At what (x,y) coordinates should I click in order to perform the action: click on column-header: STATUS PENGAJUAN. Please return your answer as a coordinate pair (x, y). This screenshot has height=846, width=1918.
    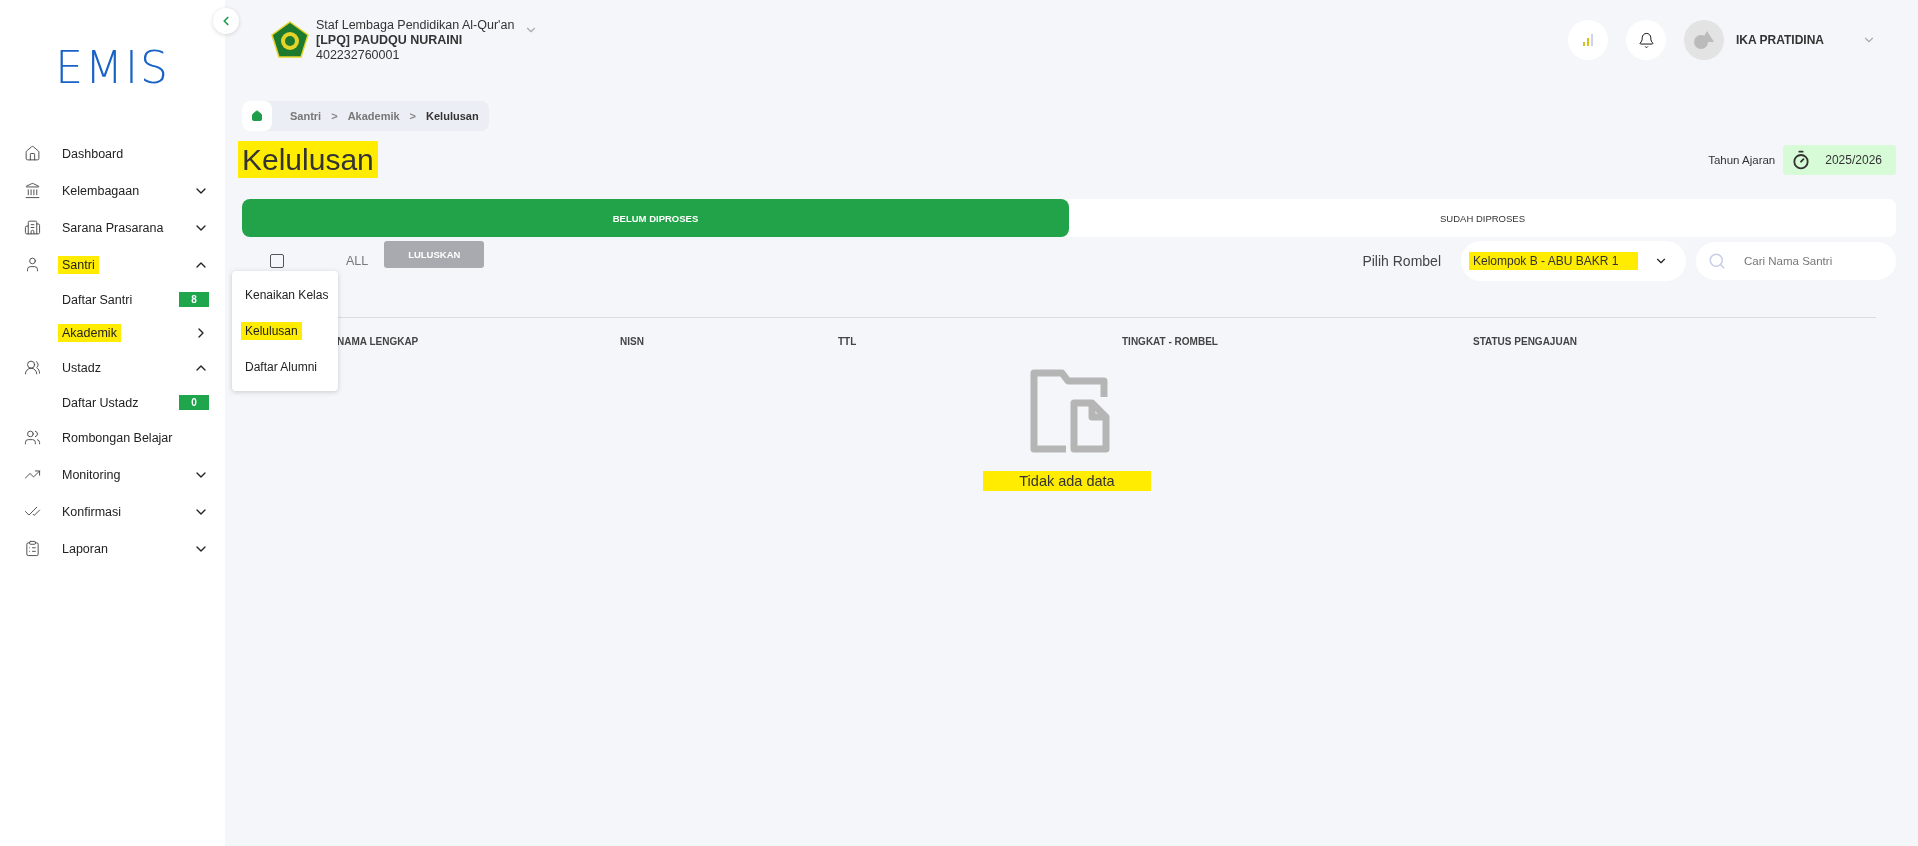
    Looking at the image, I should click on (1526, 341).